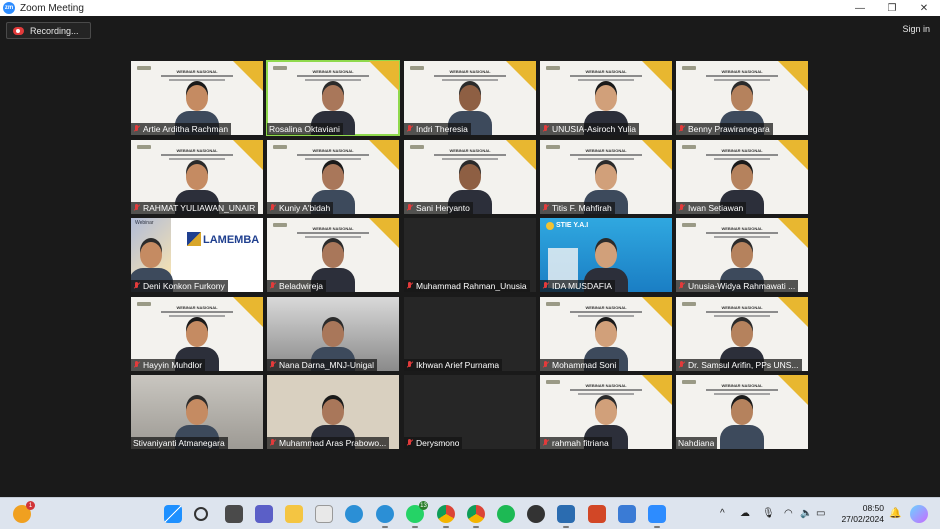 Image resolution: width=940 pixels, height=529 pixels. I want to click on participant-tile: WEBINAR NASIONAL rahmah fitriana, so click(606, 412).